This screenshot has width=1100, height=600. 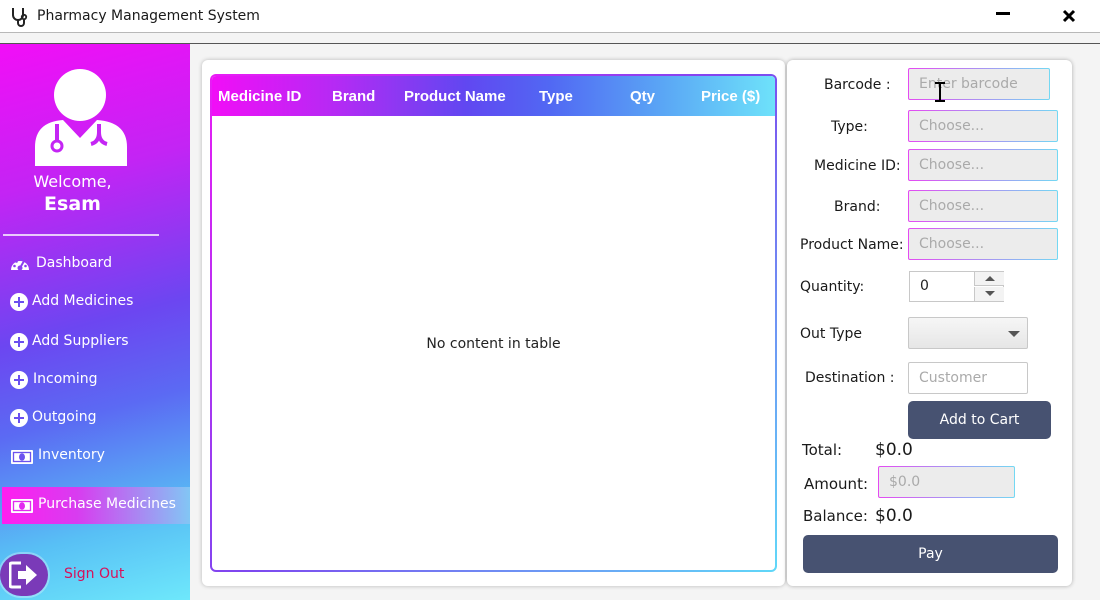 I want to click on close-icon, so click(x=1069, y=16).